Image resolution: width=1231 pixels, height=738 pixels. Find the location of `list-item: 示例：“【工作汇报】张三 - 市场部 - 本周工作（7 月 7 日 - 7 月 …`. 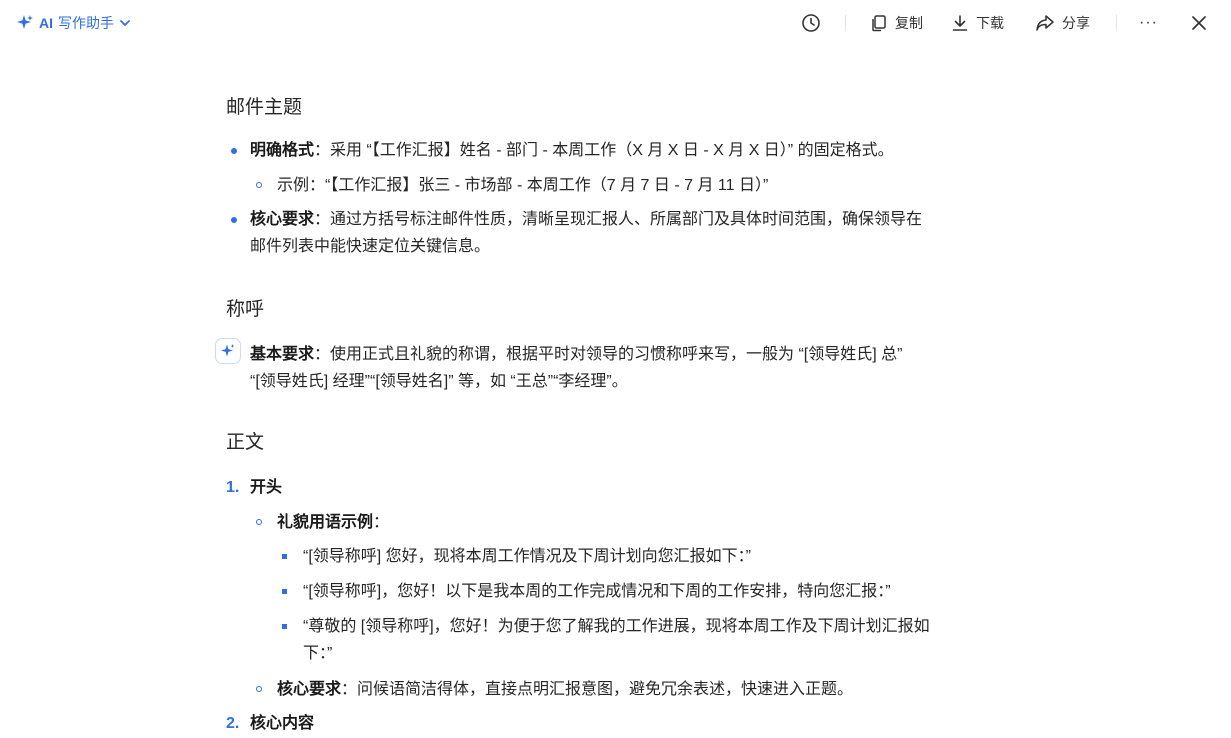

list-item: 示例：“【工作汇报】张三 - 市场部 - 本周工作（7 月 7 日 - 7 月 … is located at coordinates (523, 185).